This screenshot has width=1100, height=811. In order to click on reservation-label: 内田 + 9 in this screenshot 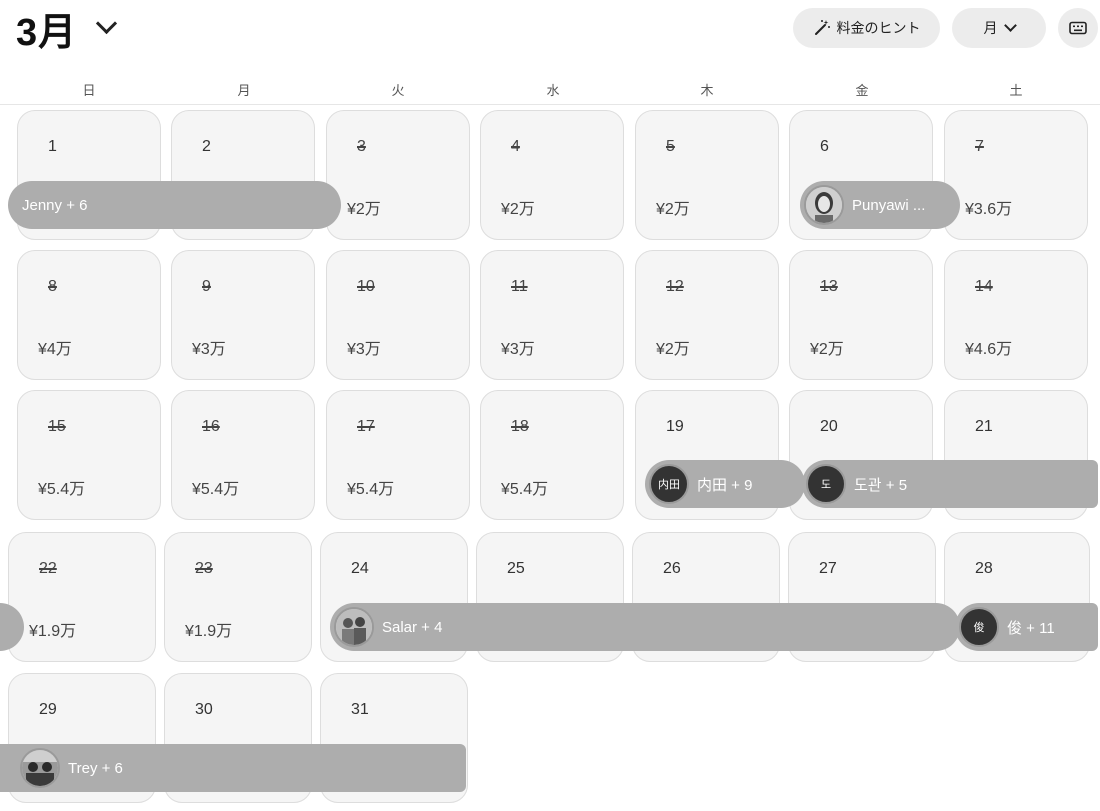, I will do `click(725, 485)`.